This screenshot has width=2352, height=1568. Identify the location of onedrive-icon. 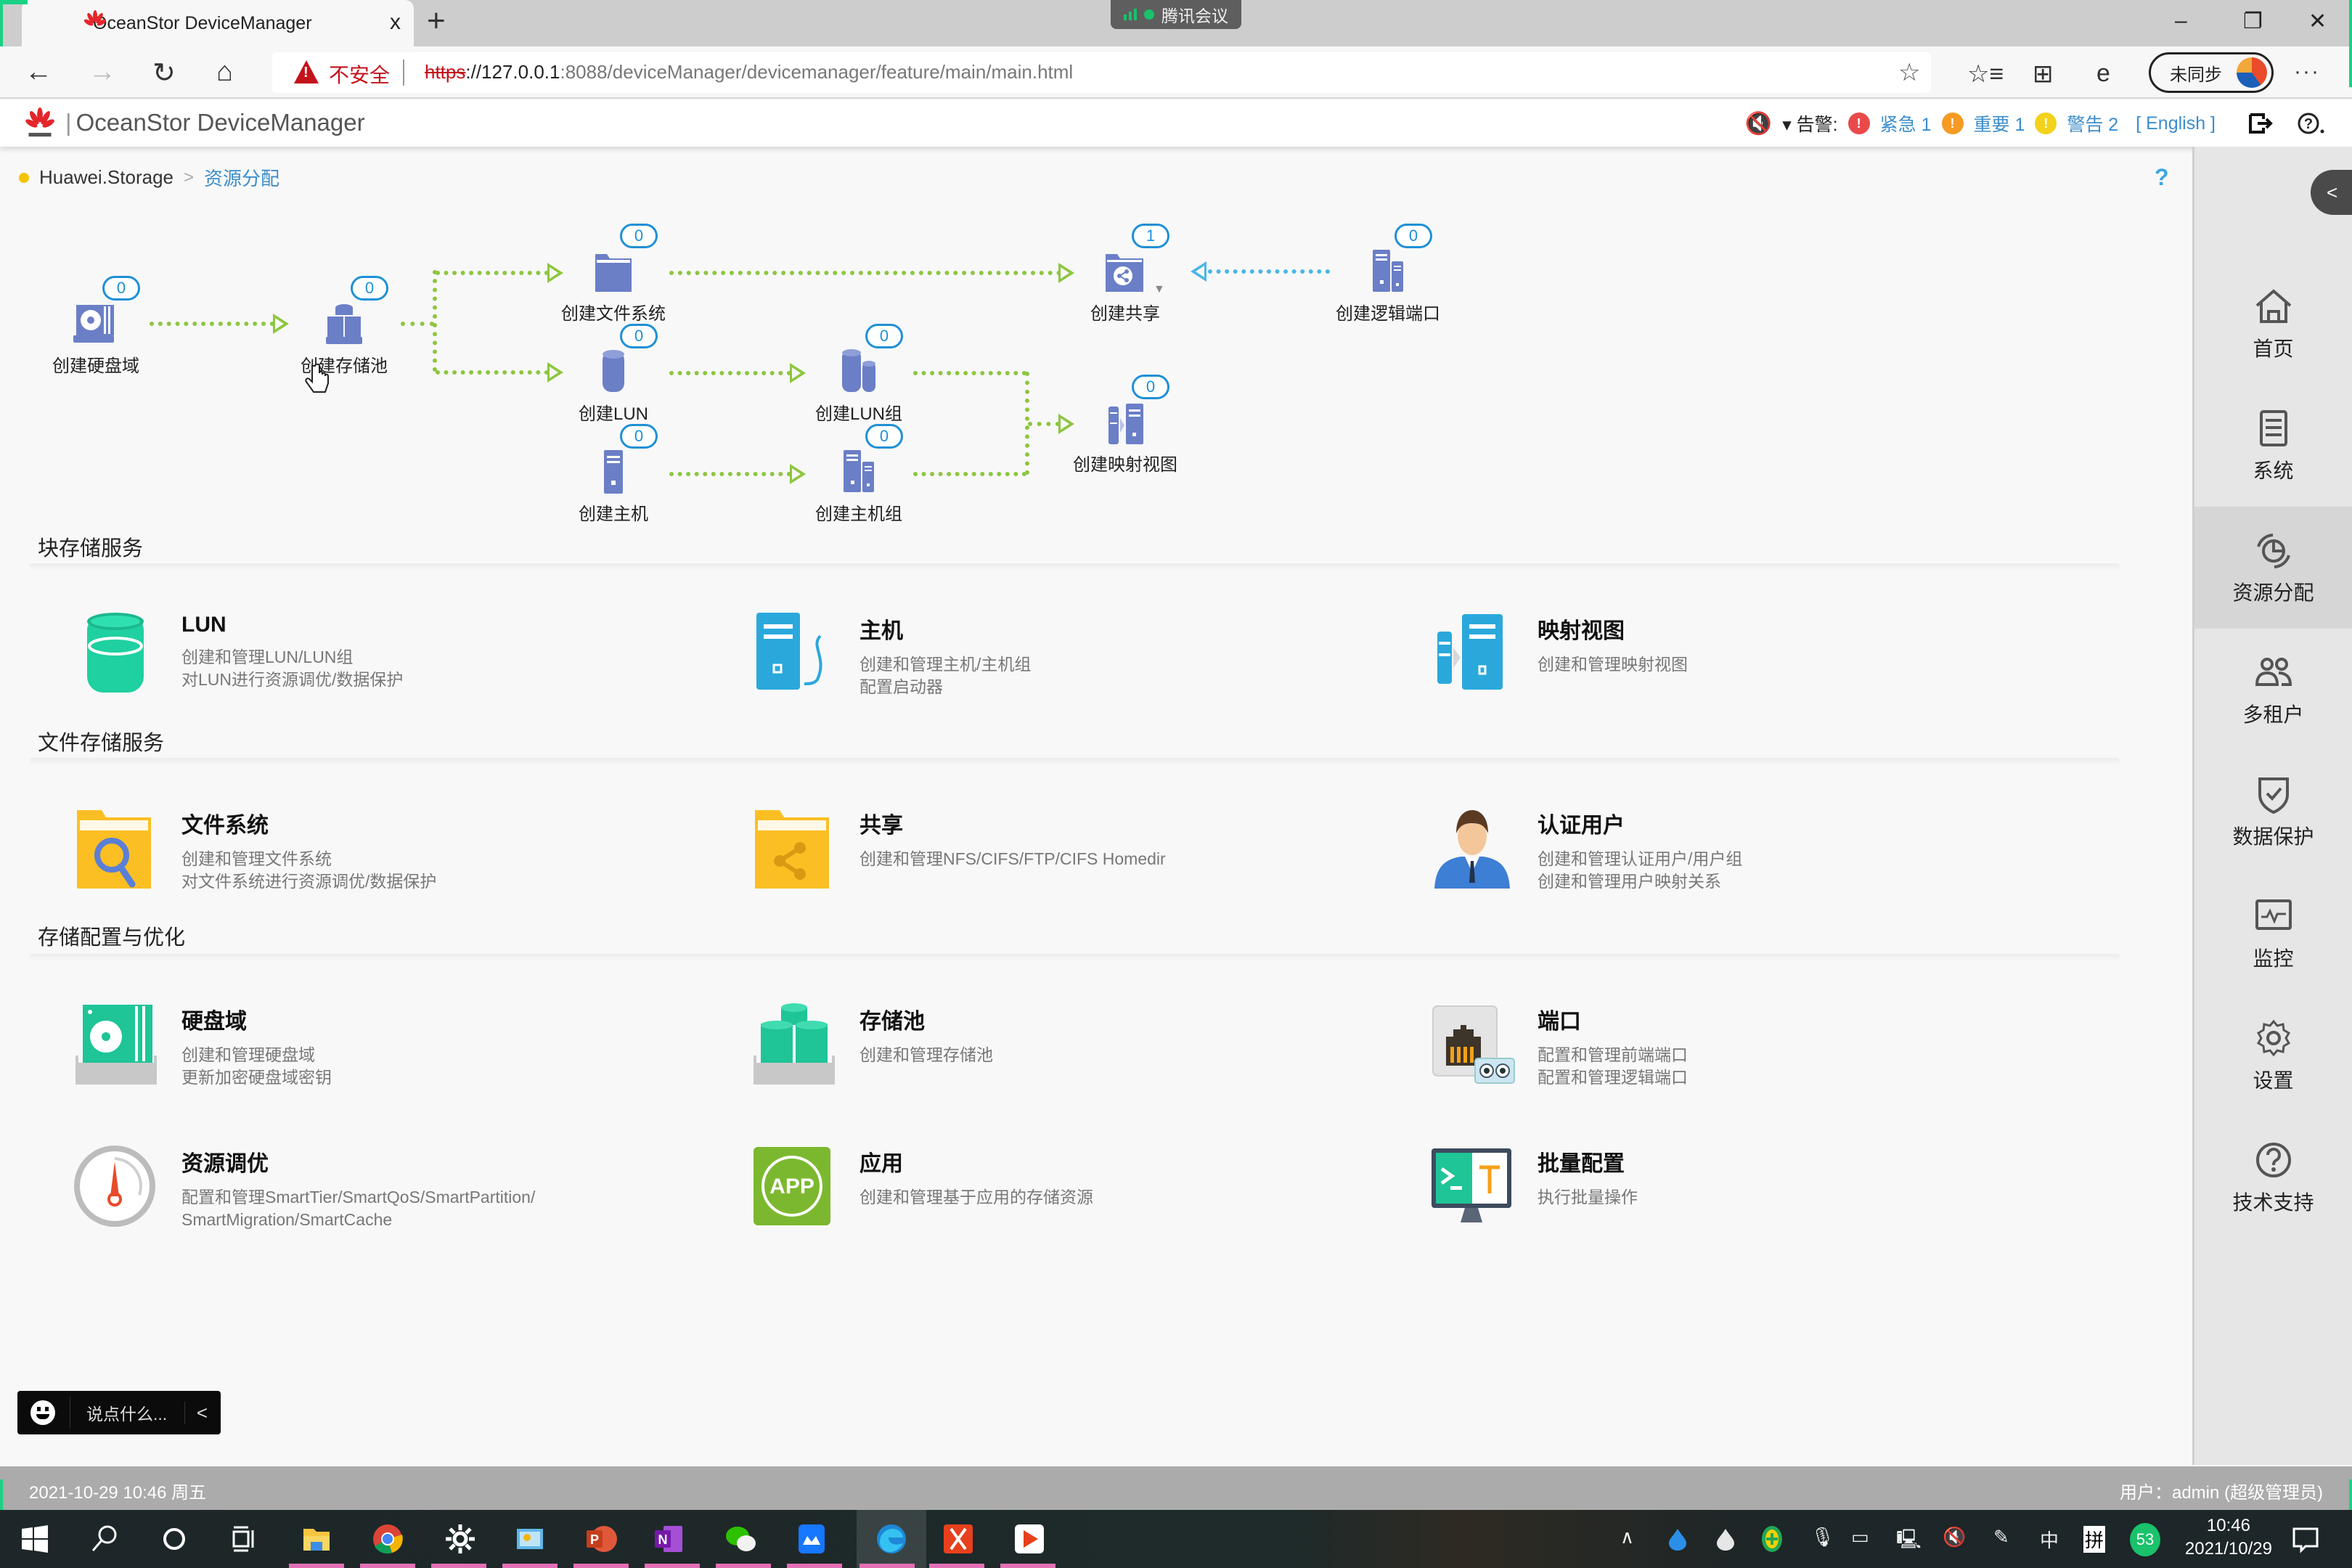
(1678, 1539).